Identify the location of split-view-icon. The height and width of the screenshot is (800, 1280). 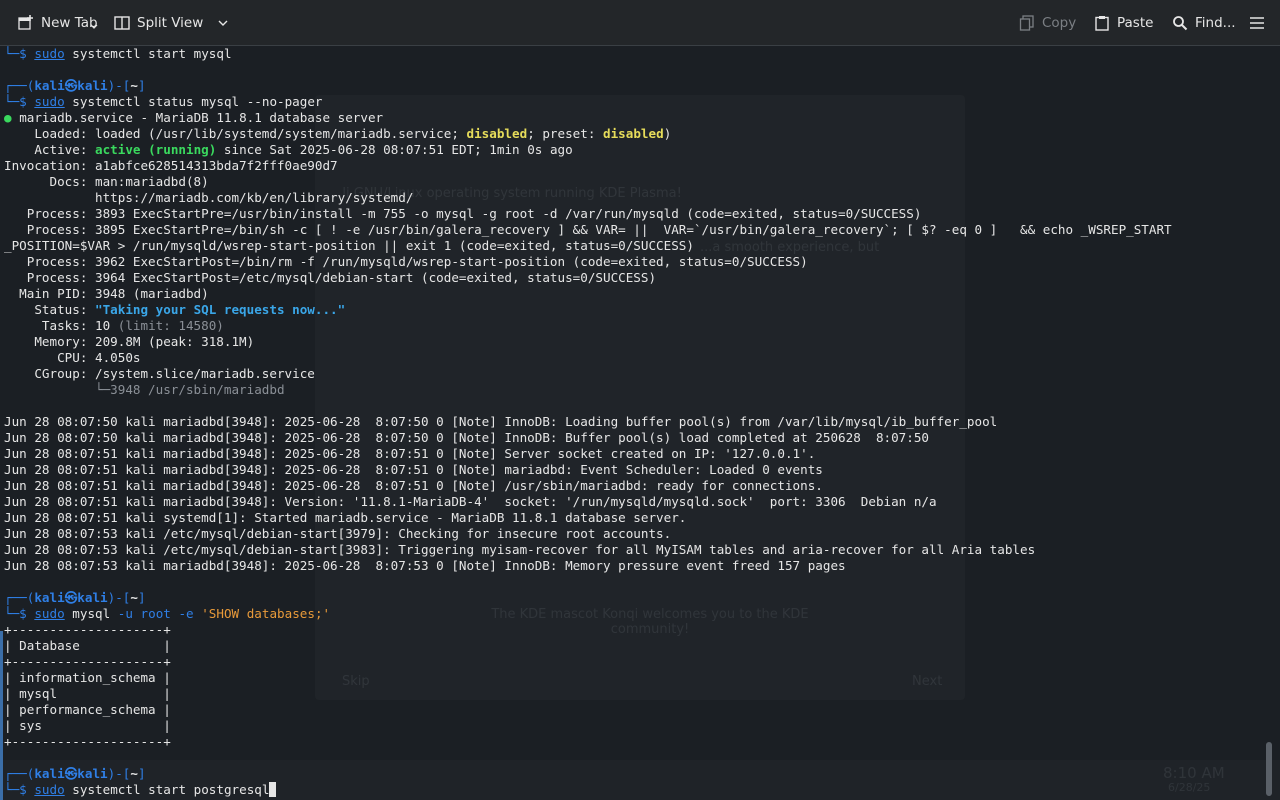
(122, 22).